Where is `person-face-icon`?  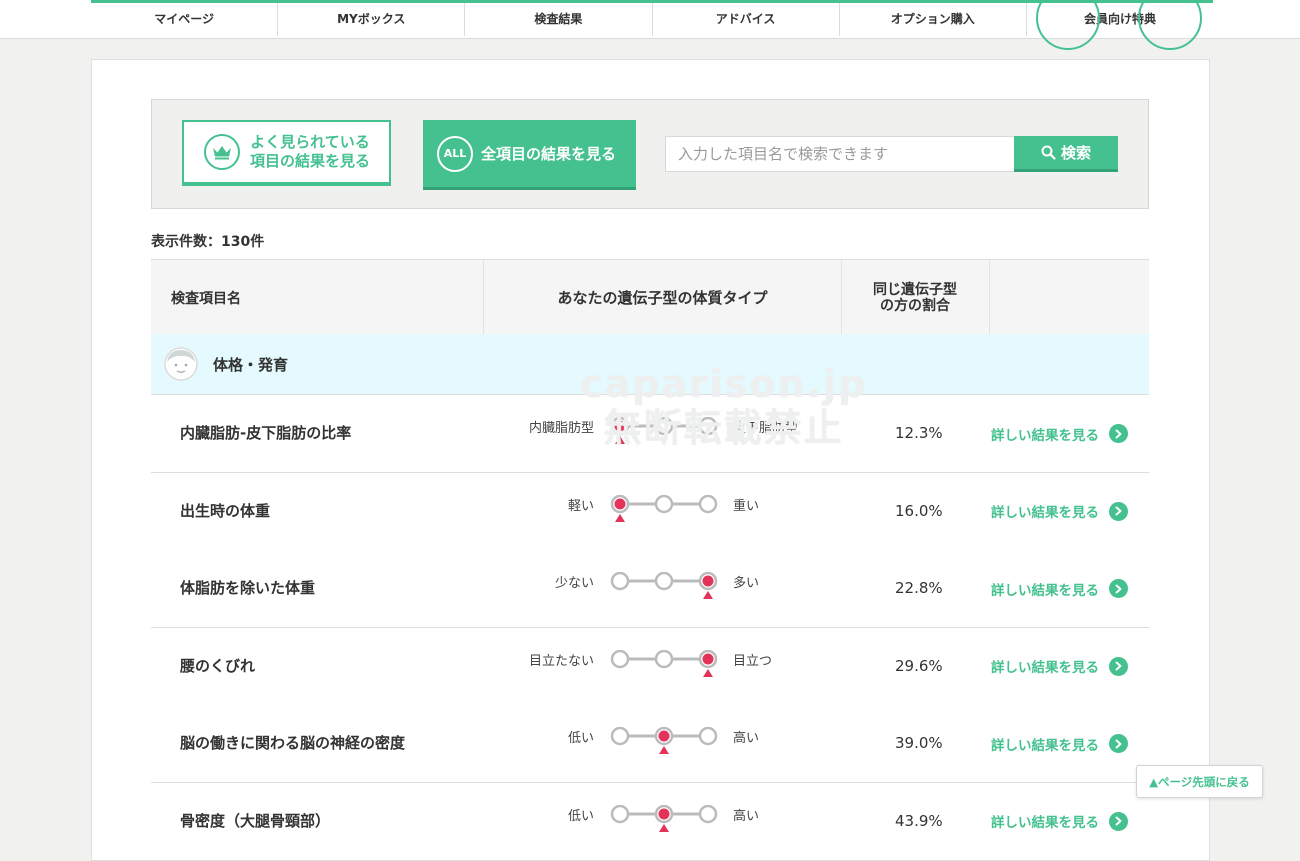
person-face-icon is located at coordinates (181, 364).